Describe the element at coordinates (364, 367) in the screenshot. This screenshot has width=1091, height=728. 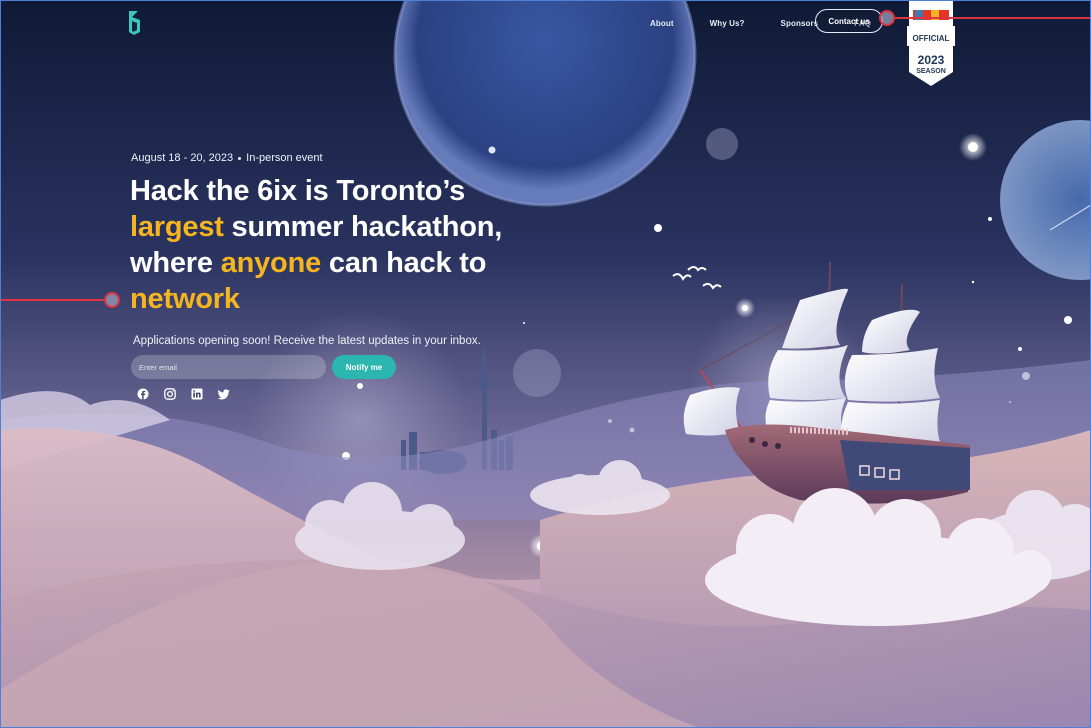
I see `notify-me-button: Notify me` at that location.